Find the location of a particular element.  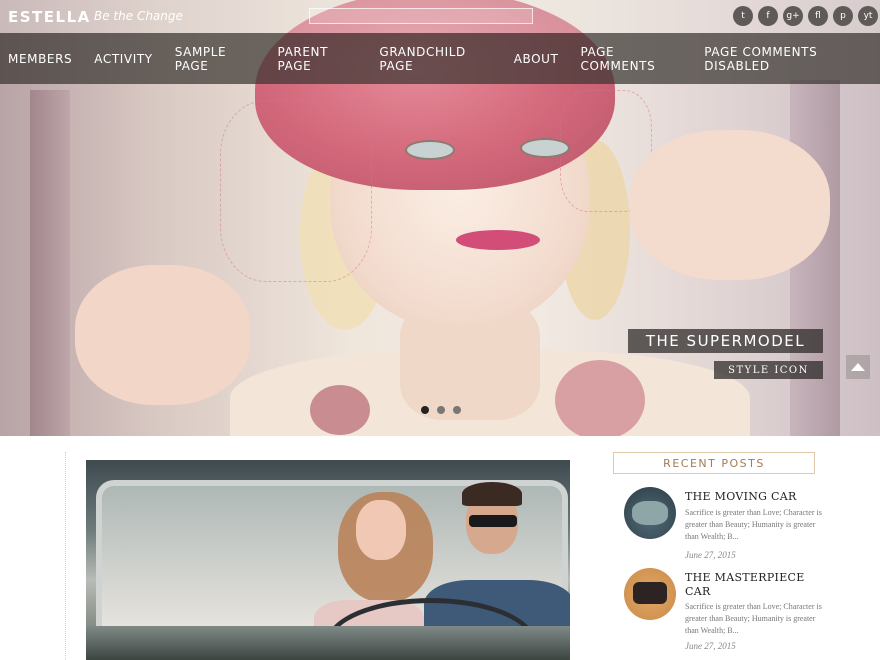

nav-item-members: MEMBERS is located at coordinates (41, 59).